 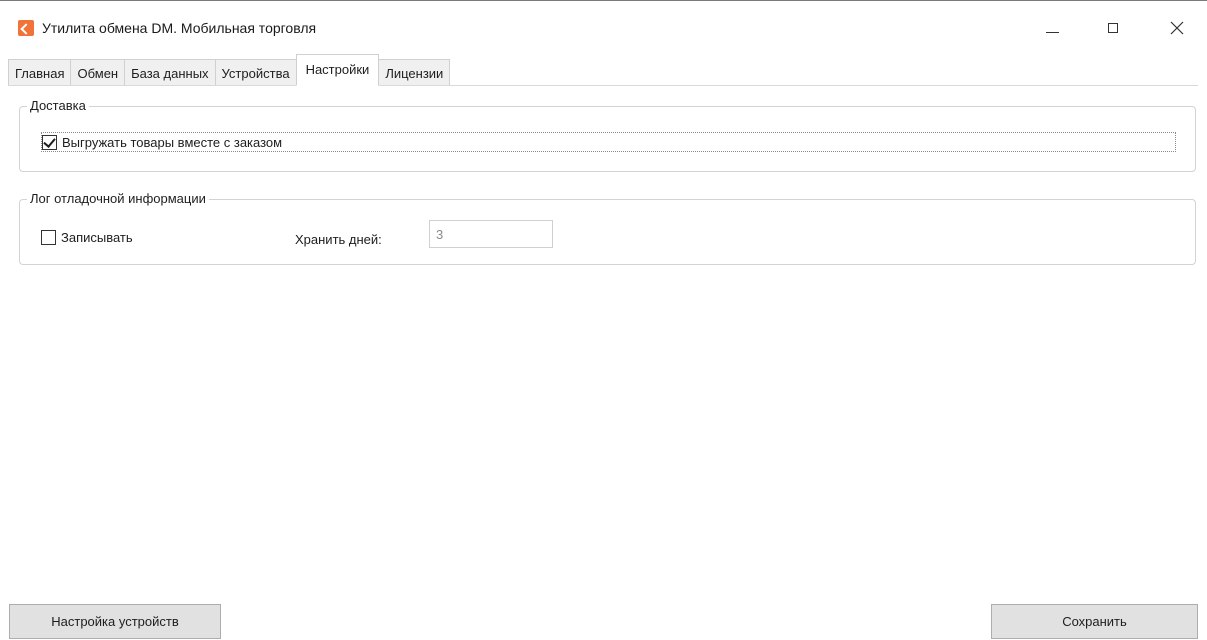 I want to click on minimize-button, so click(x=1052, y=28).